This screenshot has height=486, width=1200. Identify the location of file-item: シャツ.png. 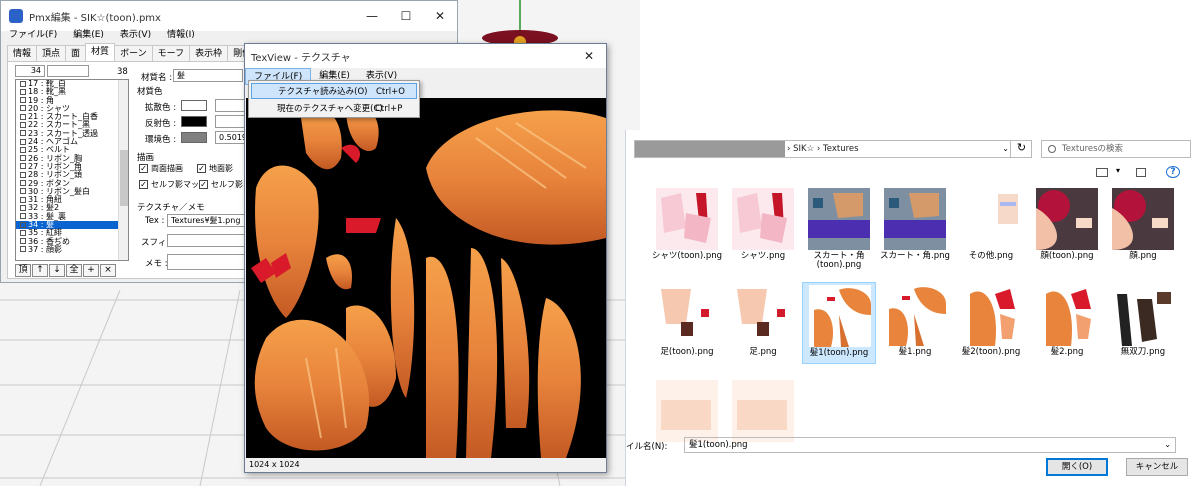
(763, 227).